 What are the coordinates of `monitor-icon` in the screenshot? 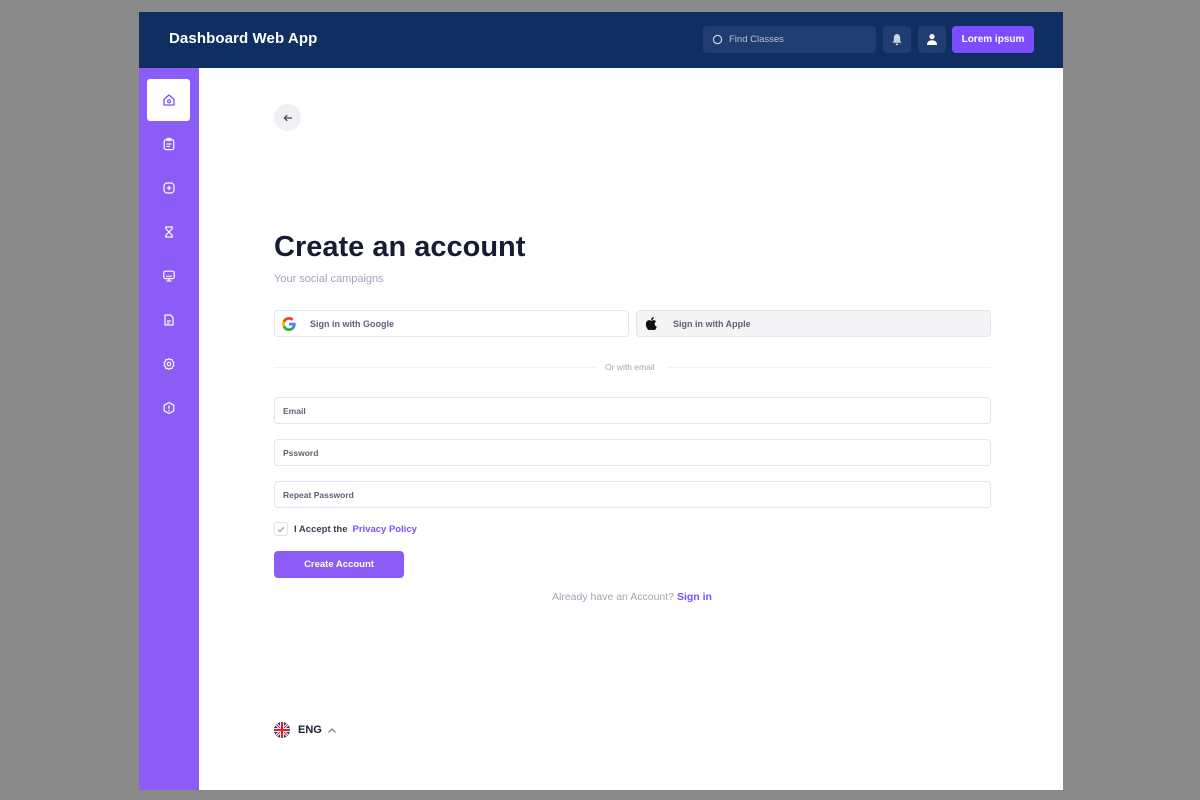 It's located at (168, 276).